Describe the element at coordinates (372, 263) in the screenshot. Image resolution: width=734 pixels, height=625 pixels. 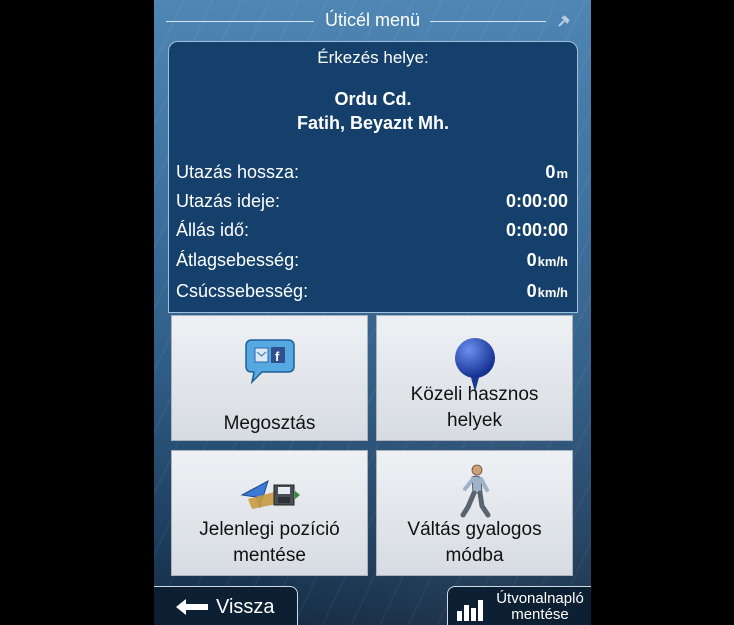
I see `avg-speed-row: Átlagsebesség: 0km/h` at that location.